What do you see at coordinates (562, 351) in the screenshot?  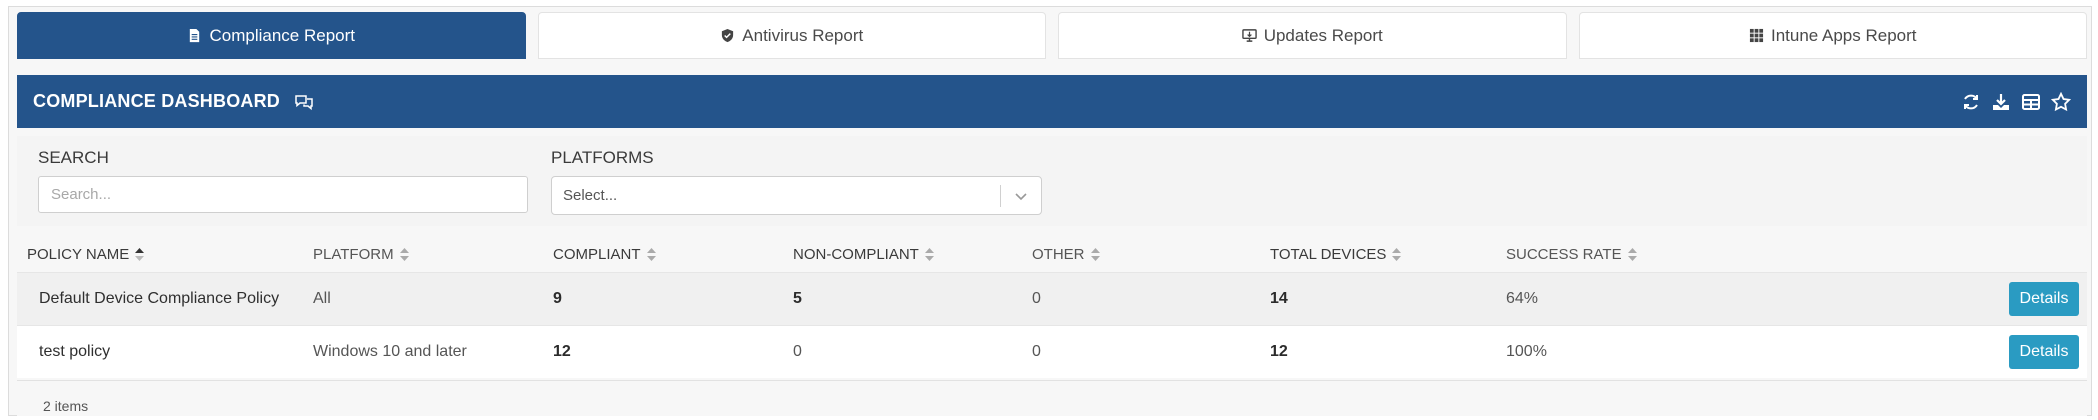 I see `cell-compliant: 12` at bounding box center [562, 351].